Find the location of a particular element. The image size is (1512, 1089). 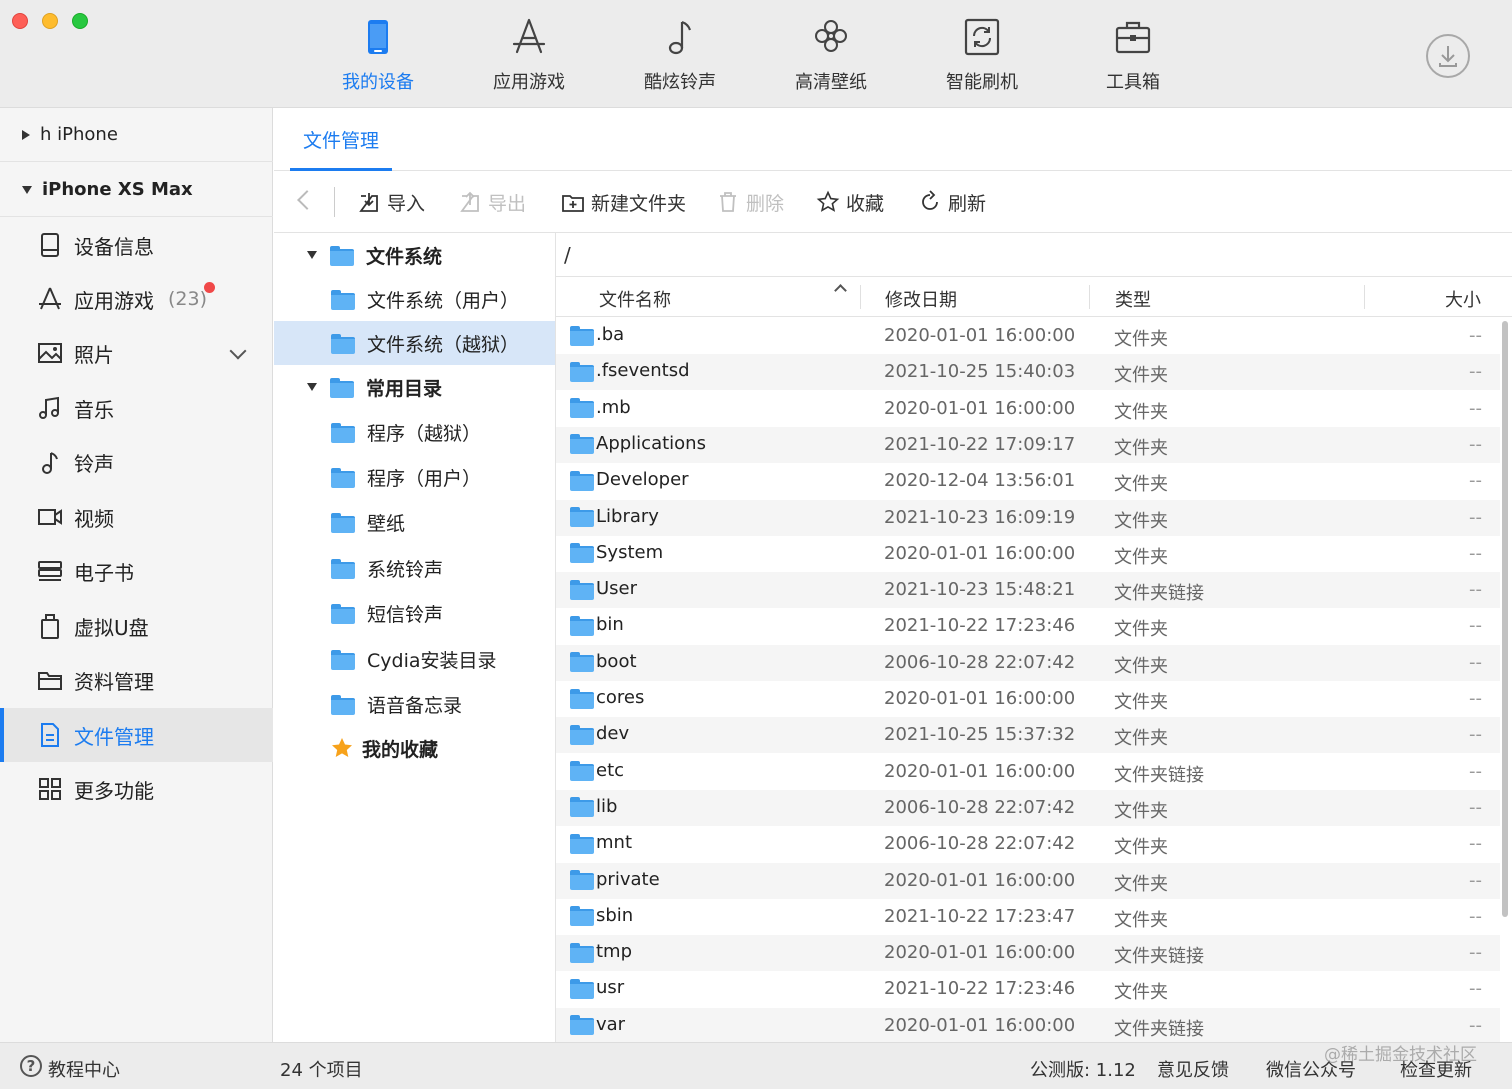

sidebar-item-file-management: 文件管理 is located at coordinates (136, 735).